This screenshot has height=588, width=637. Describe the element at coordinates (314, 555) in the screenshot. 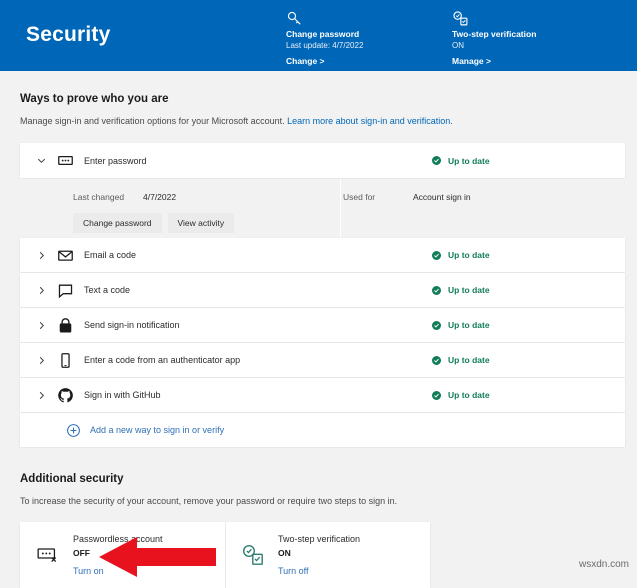

I see `tile-body: Two-step verification ON Turn off` at that location.